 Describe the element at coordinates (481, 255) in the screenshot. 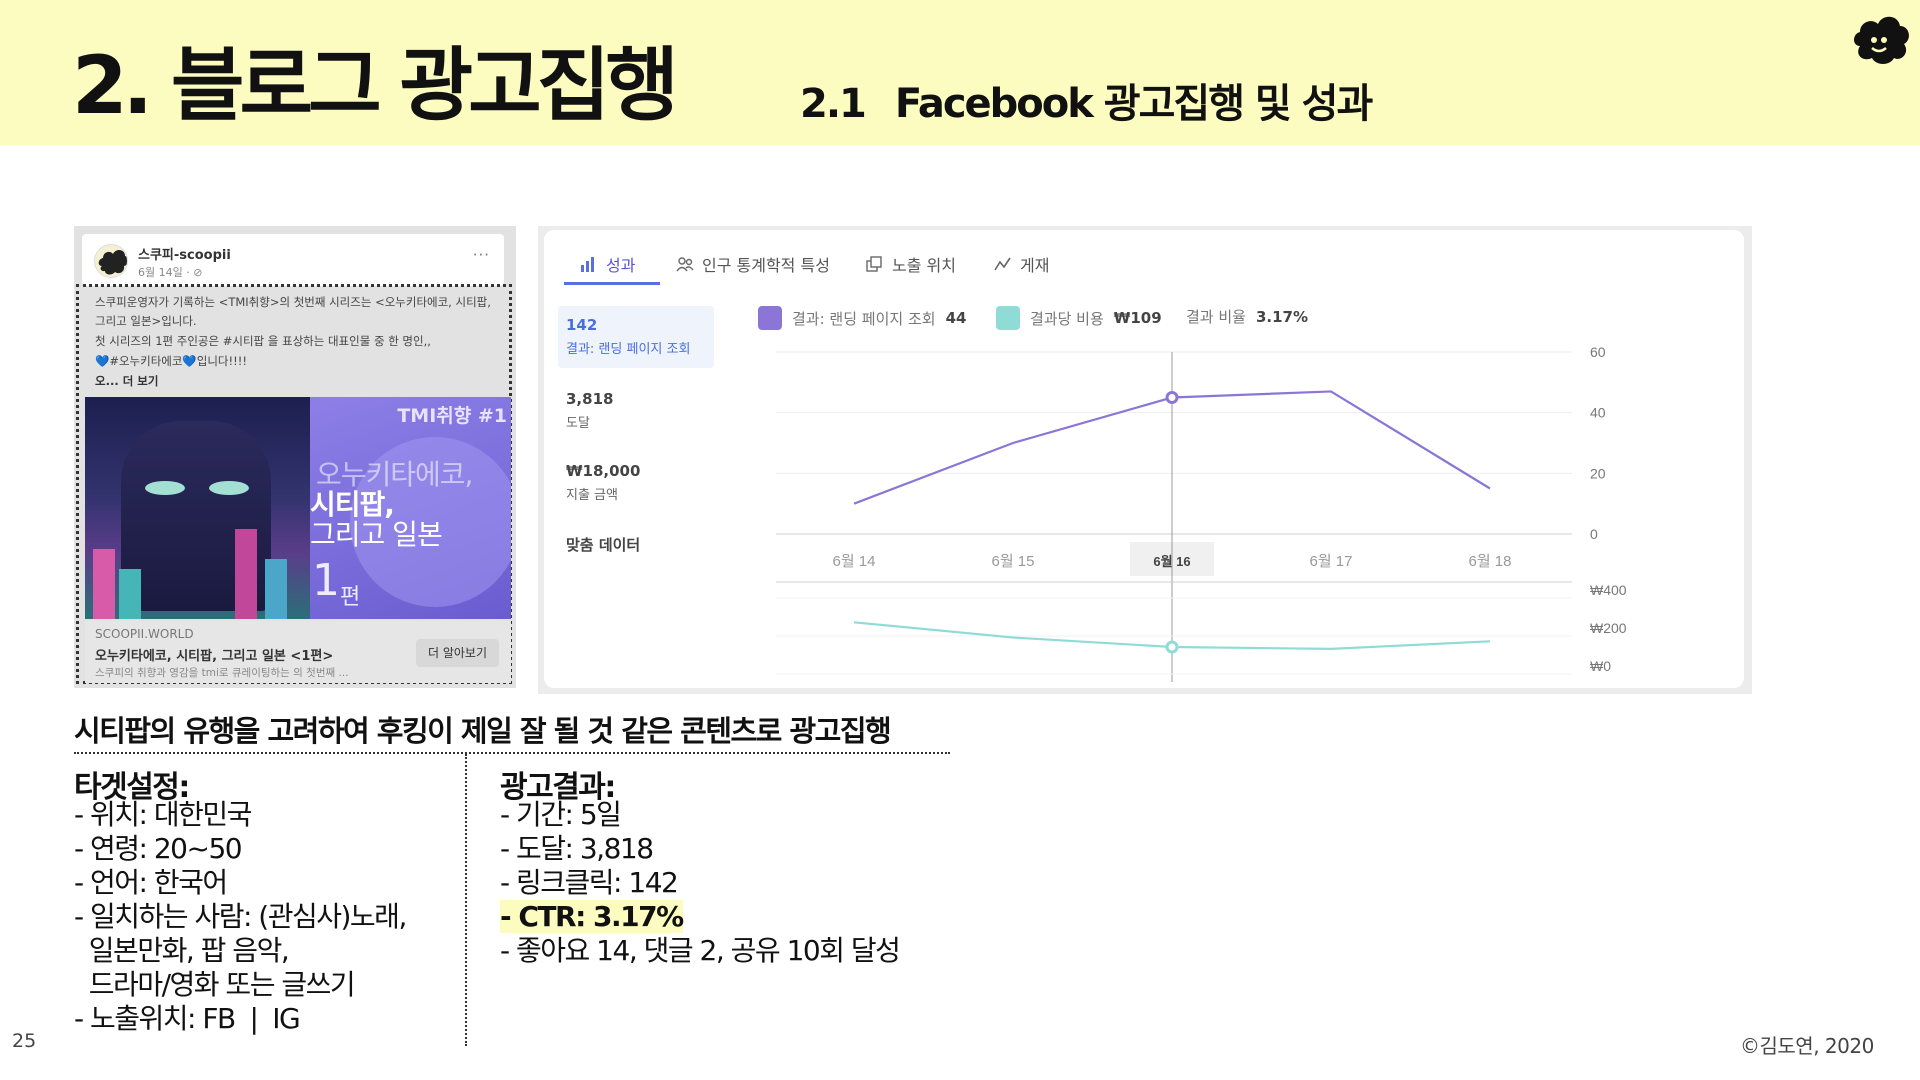

I see `more-options-icon: ···` at that location.